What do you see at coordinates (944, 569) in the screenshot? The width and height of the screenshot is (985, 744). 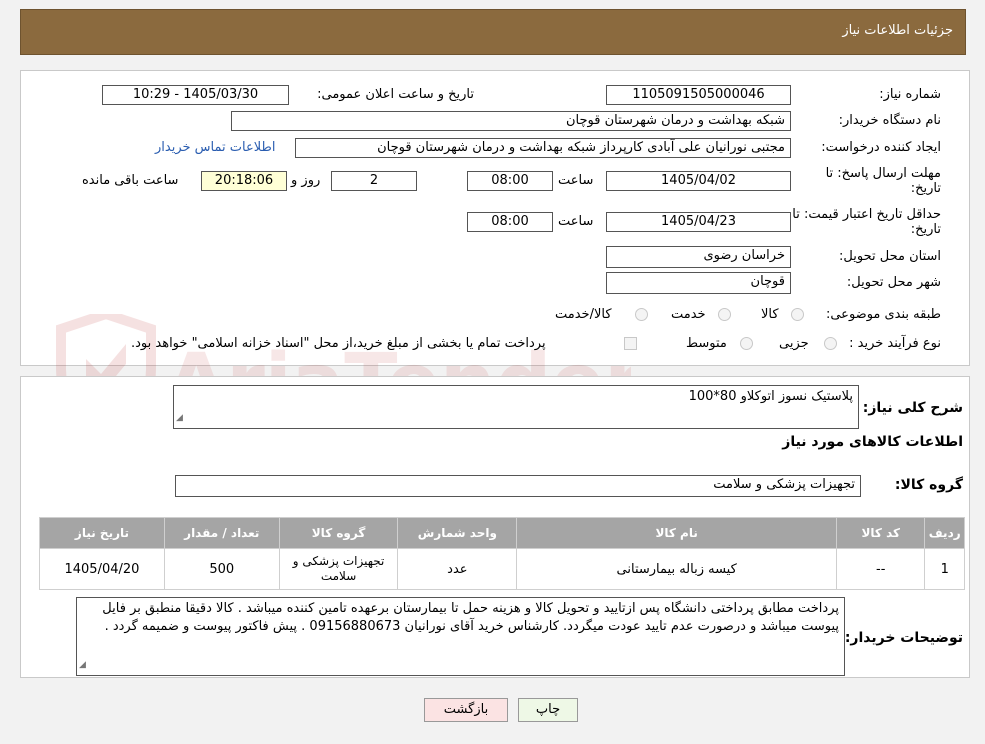 I see `cell-row: 1` at bounding box center [944, 569].